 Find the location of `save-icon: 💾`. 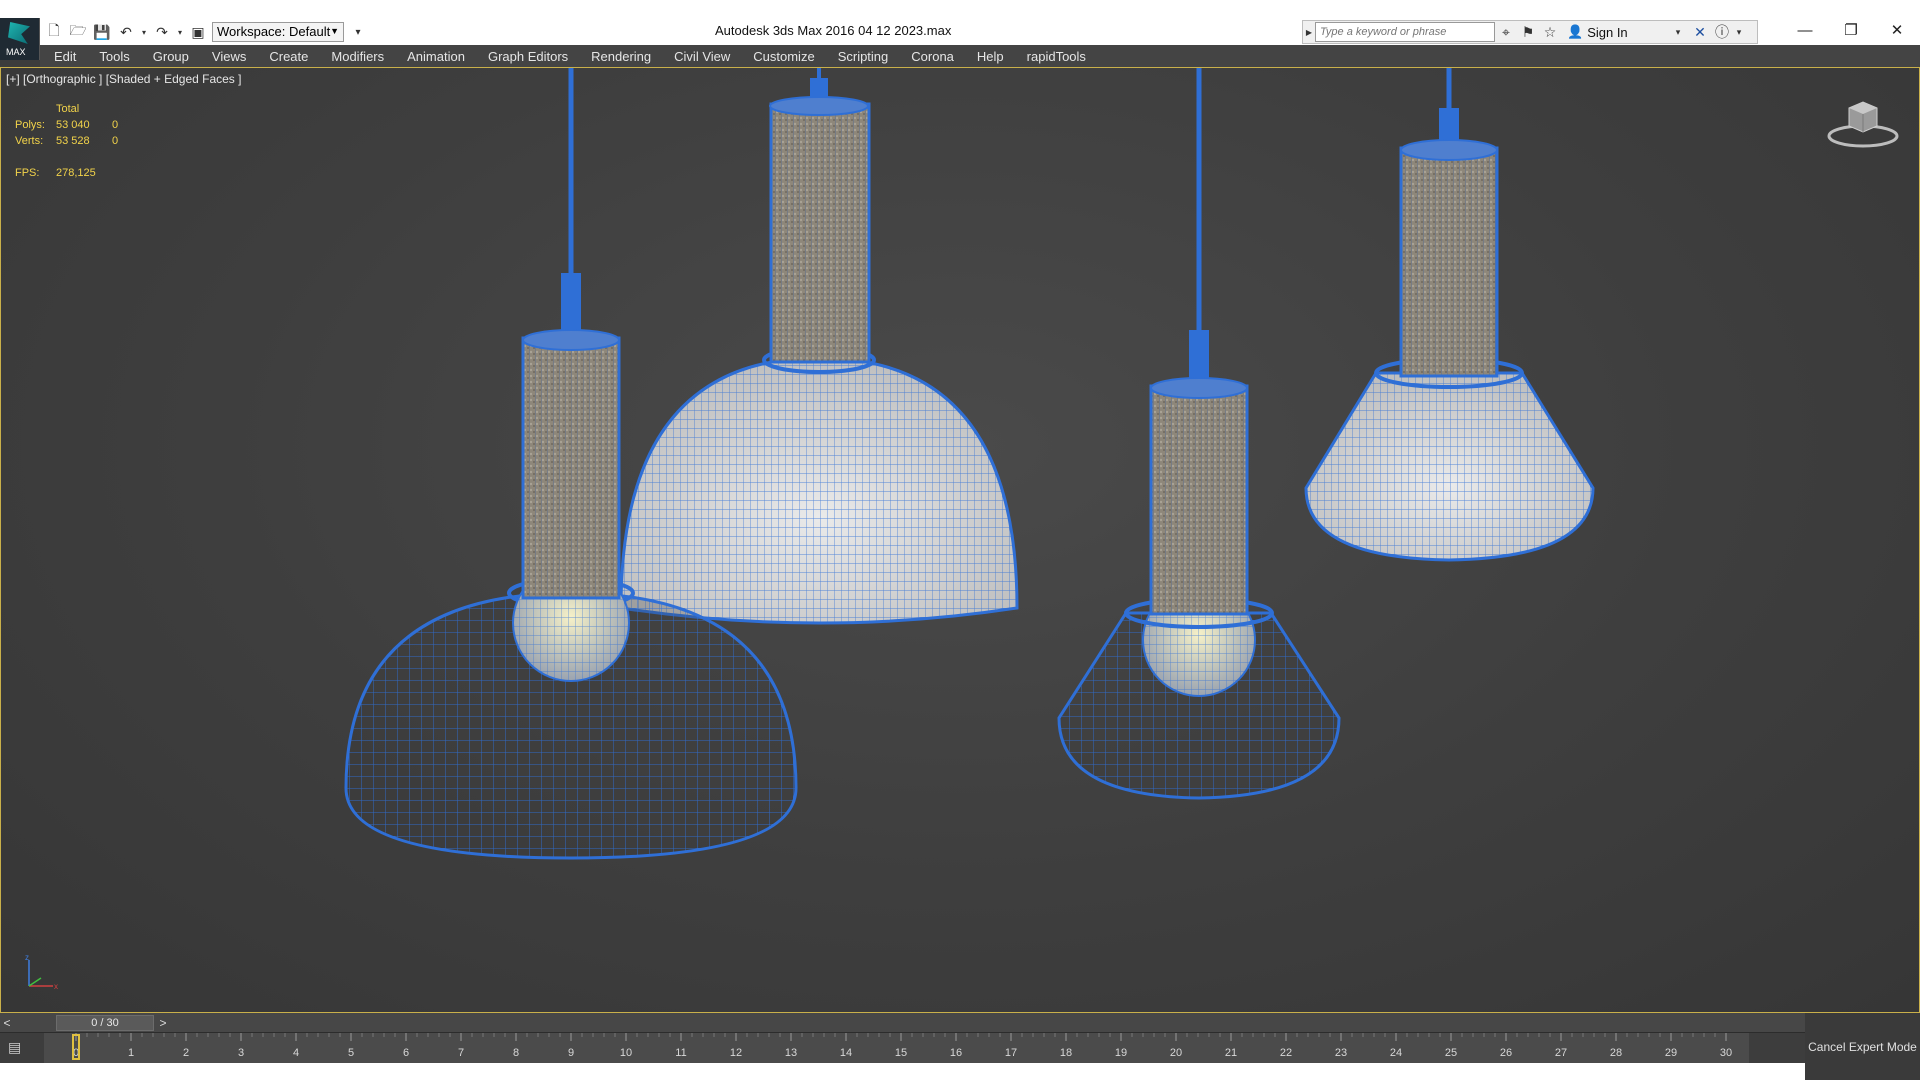

save-icon: 💾 is located at coordinates (102, 32).